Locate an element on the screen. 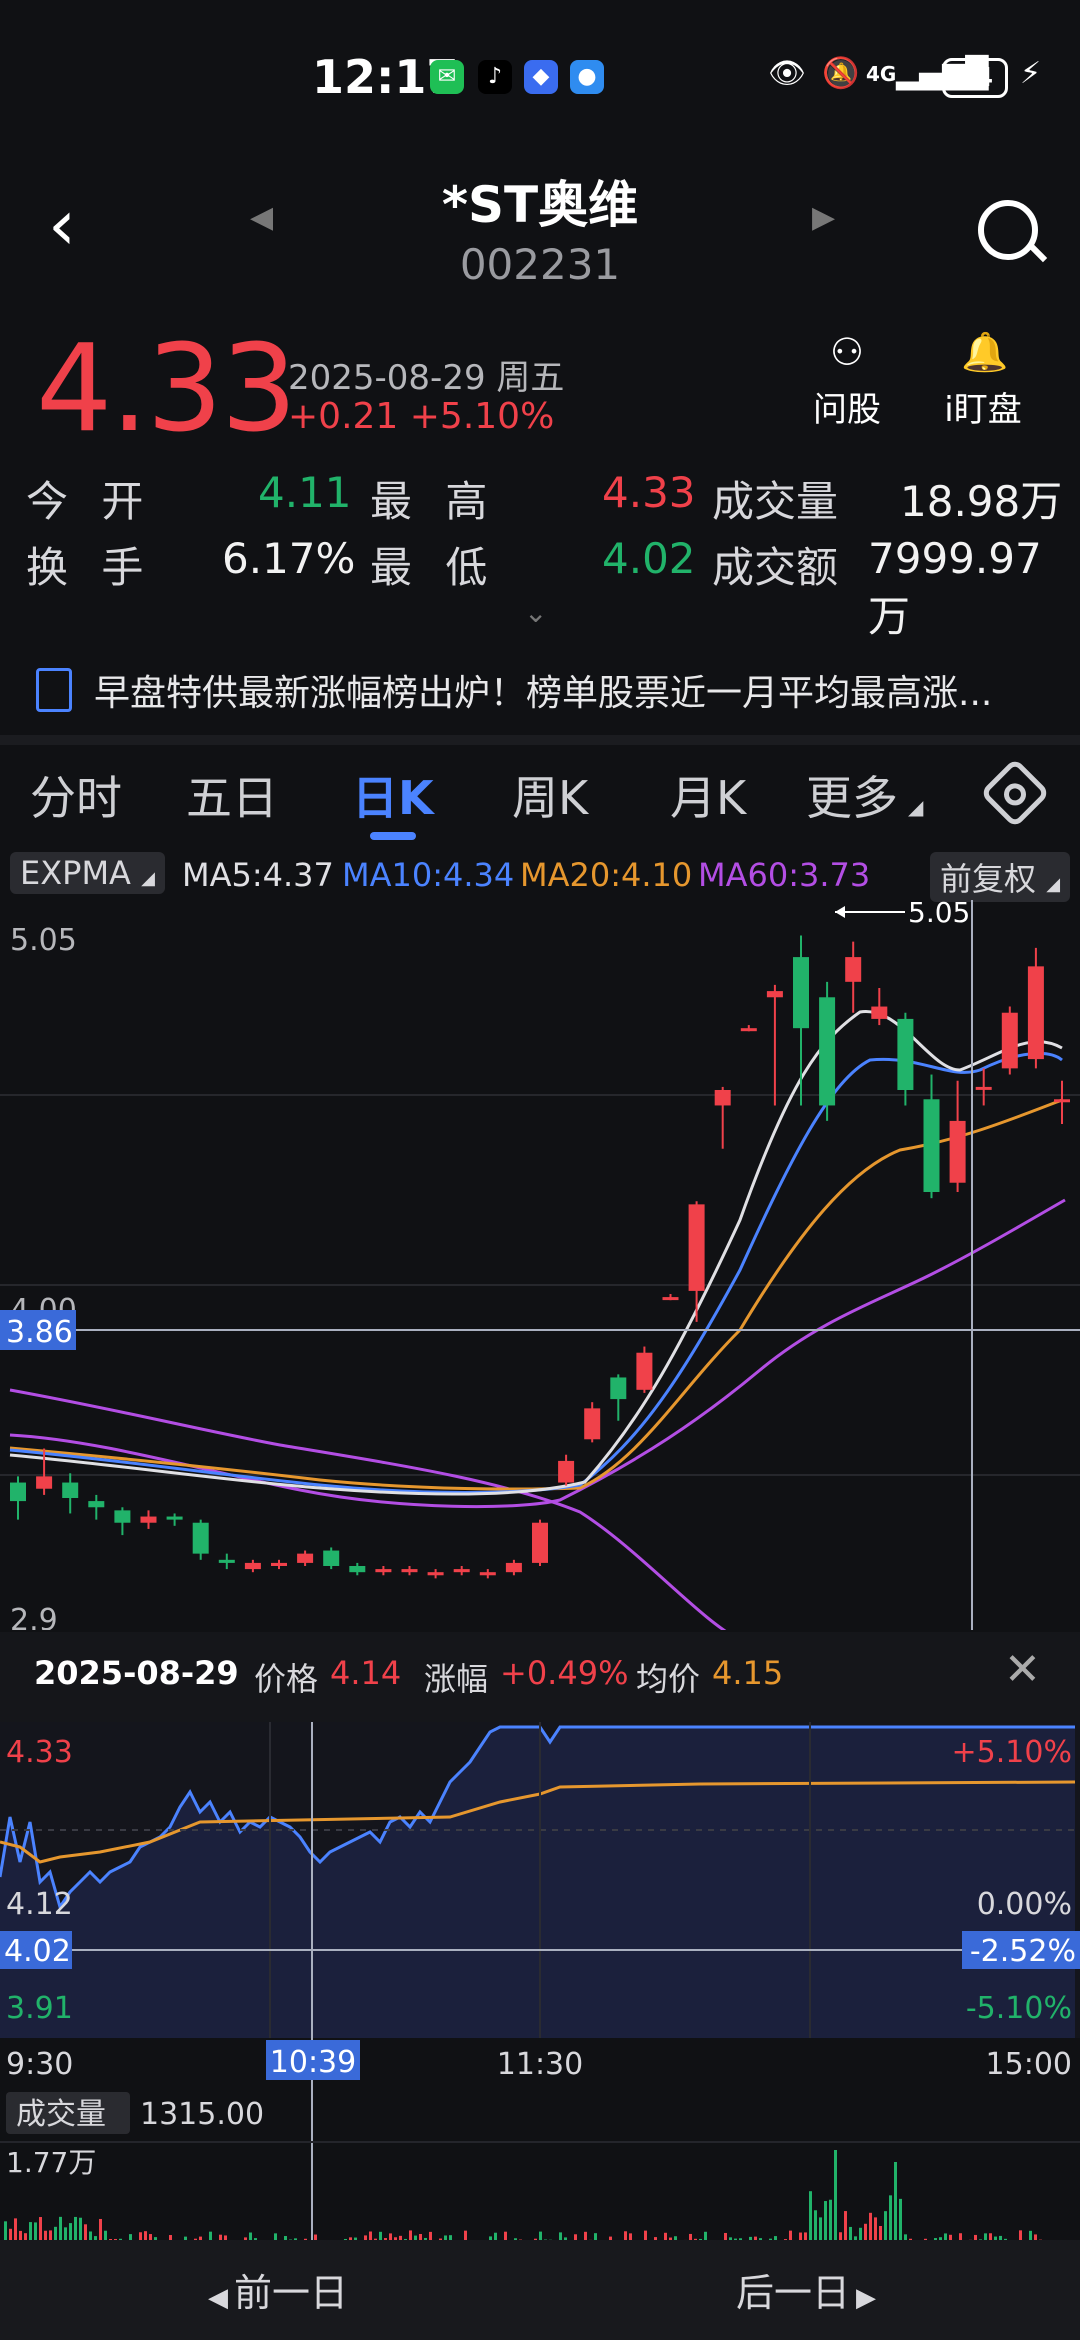 This screenshot has height=2340, width=1080. tab-daily-k: 日K is located at coordinates (393, 795).